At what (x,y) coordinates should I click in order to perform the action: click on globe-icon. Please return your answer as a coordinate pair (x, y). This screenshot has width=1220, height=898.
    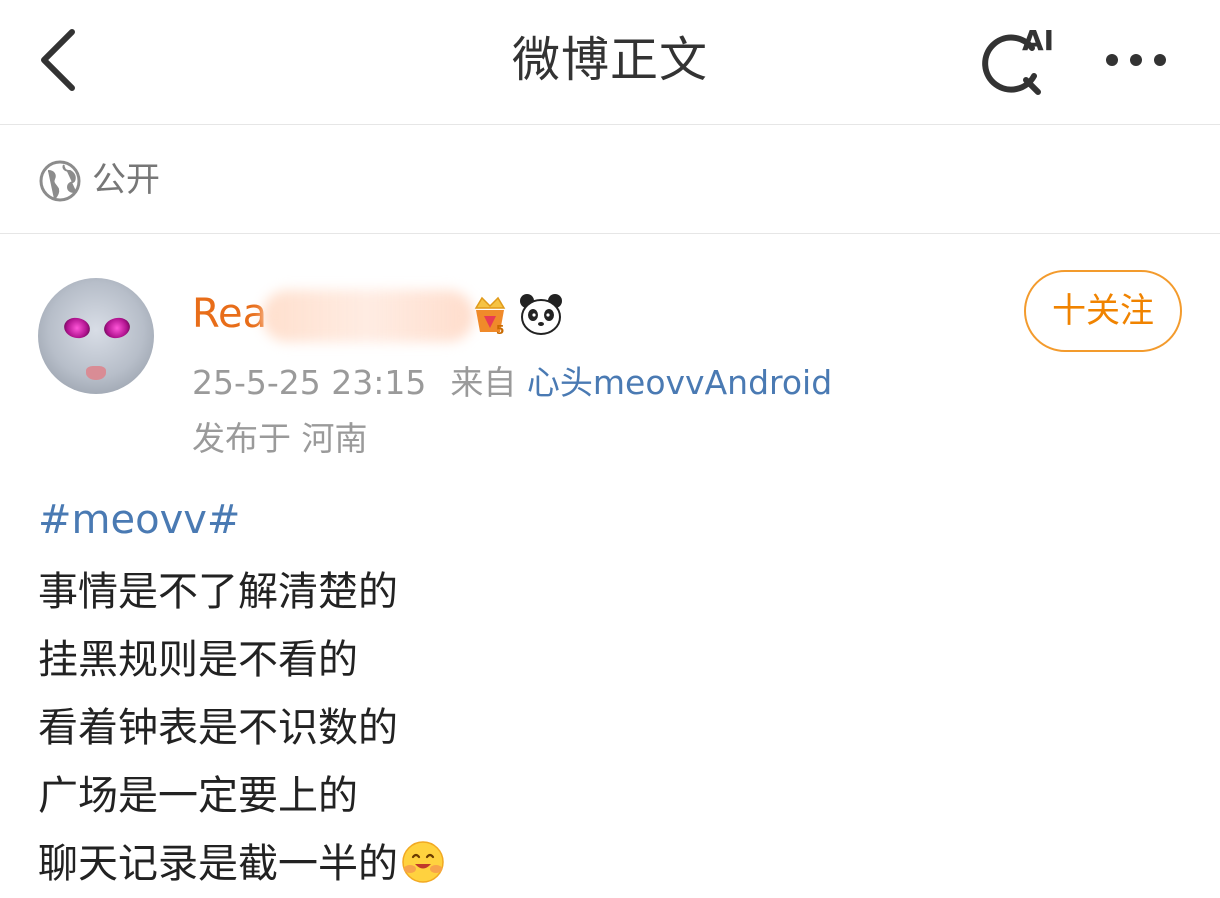
    Looking at the image, I should click on (60, 181).